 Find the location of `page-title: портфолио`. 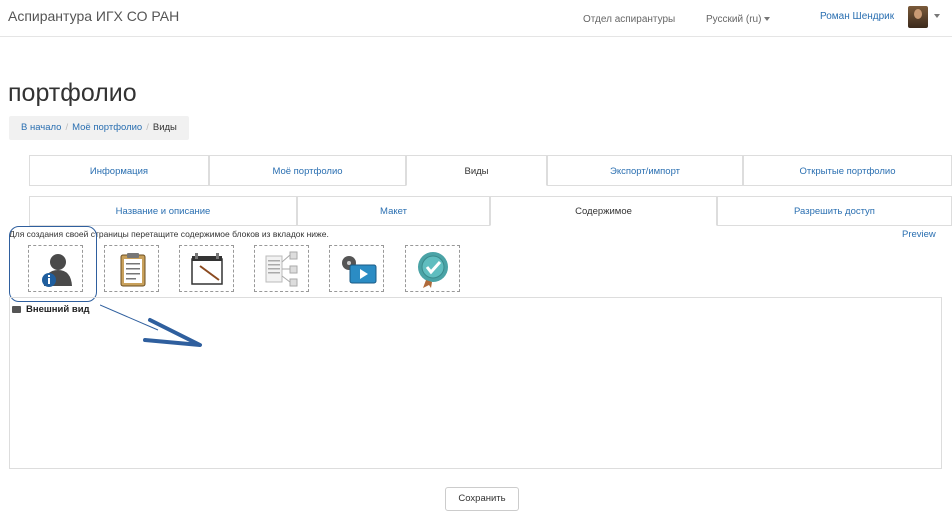

page-title: портфолио is located at coordinates (72, 93).